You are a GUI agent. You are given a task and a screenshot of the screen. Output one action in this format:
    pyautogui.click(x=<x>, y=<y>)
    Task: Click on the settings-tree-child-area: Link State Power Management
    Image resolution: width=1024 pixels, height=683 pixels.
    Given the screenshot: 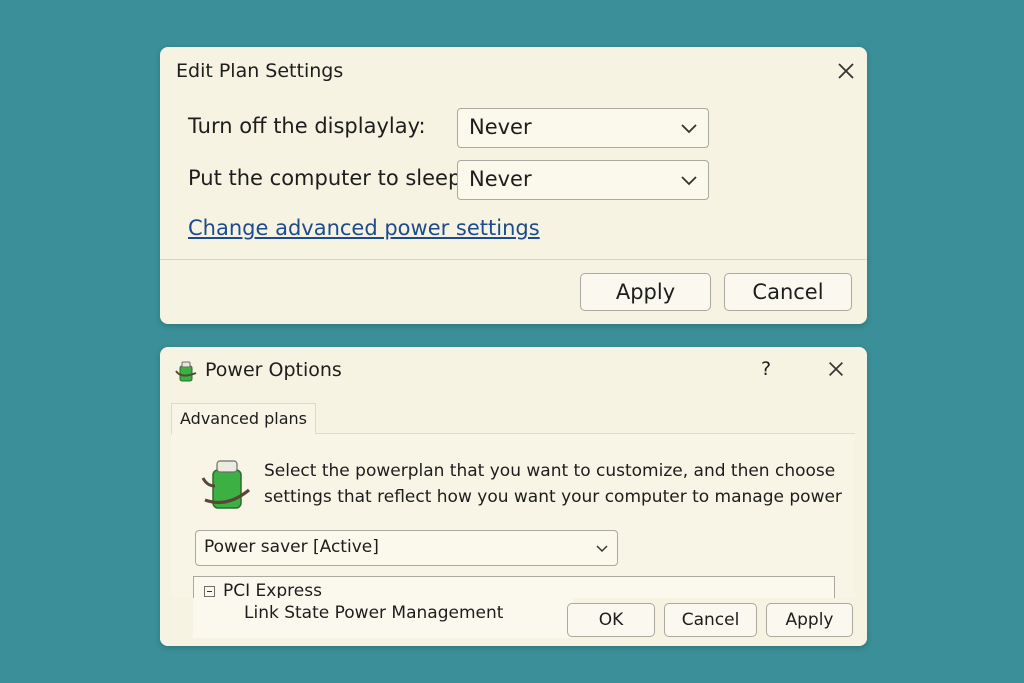 What is the action you would take?
    pyautogui.click(x=383, y=618)
    